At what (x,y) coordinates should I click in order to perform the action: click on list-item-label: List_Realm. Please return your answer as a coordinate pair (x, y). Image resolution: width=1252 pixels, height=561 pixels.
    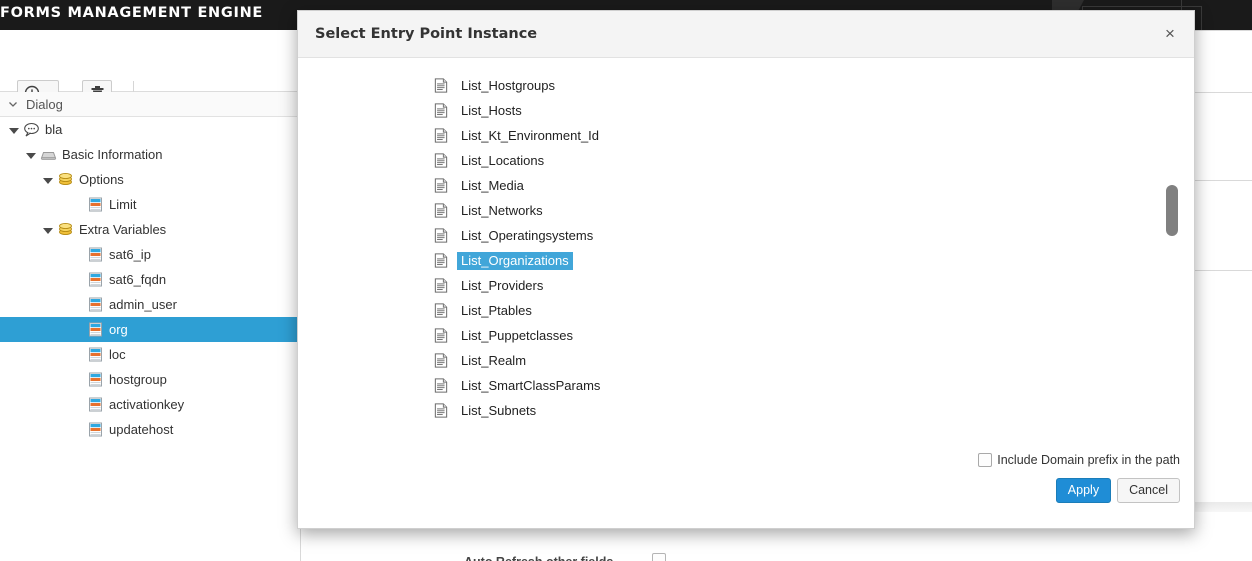
    Looking at the image, I should click on (494, 360).